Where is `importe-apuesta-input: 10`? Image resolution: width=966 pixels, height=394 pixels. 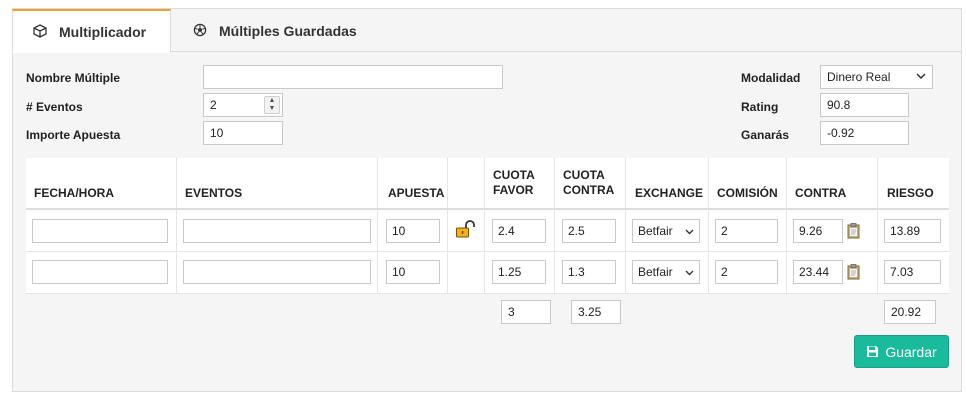 importe-apuesta-input: 10 is located at coordinates (243, 133).